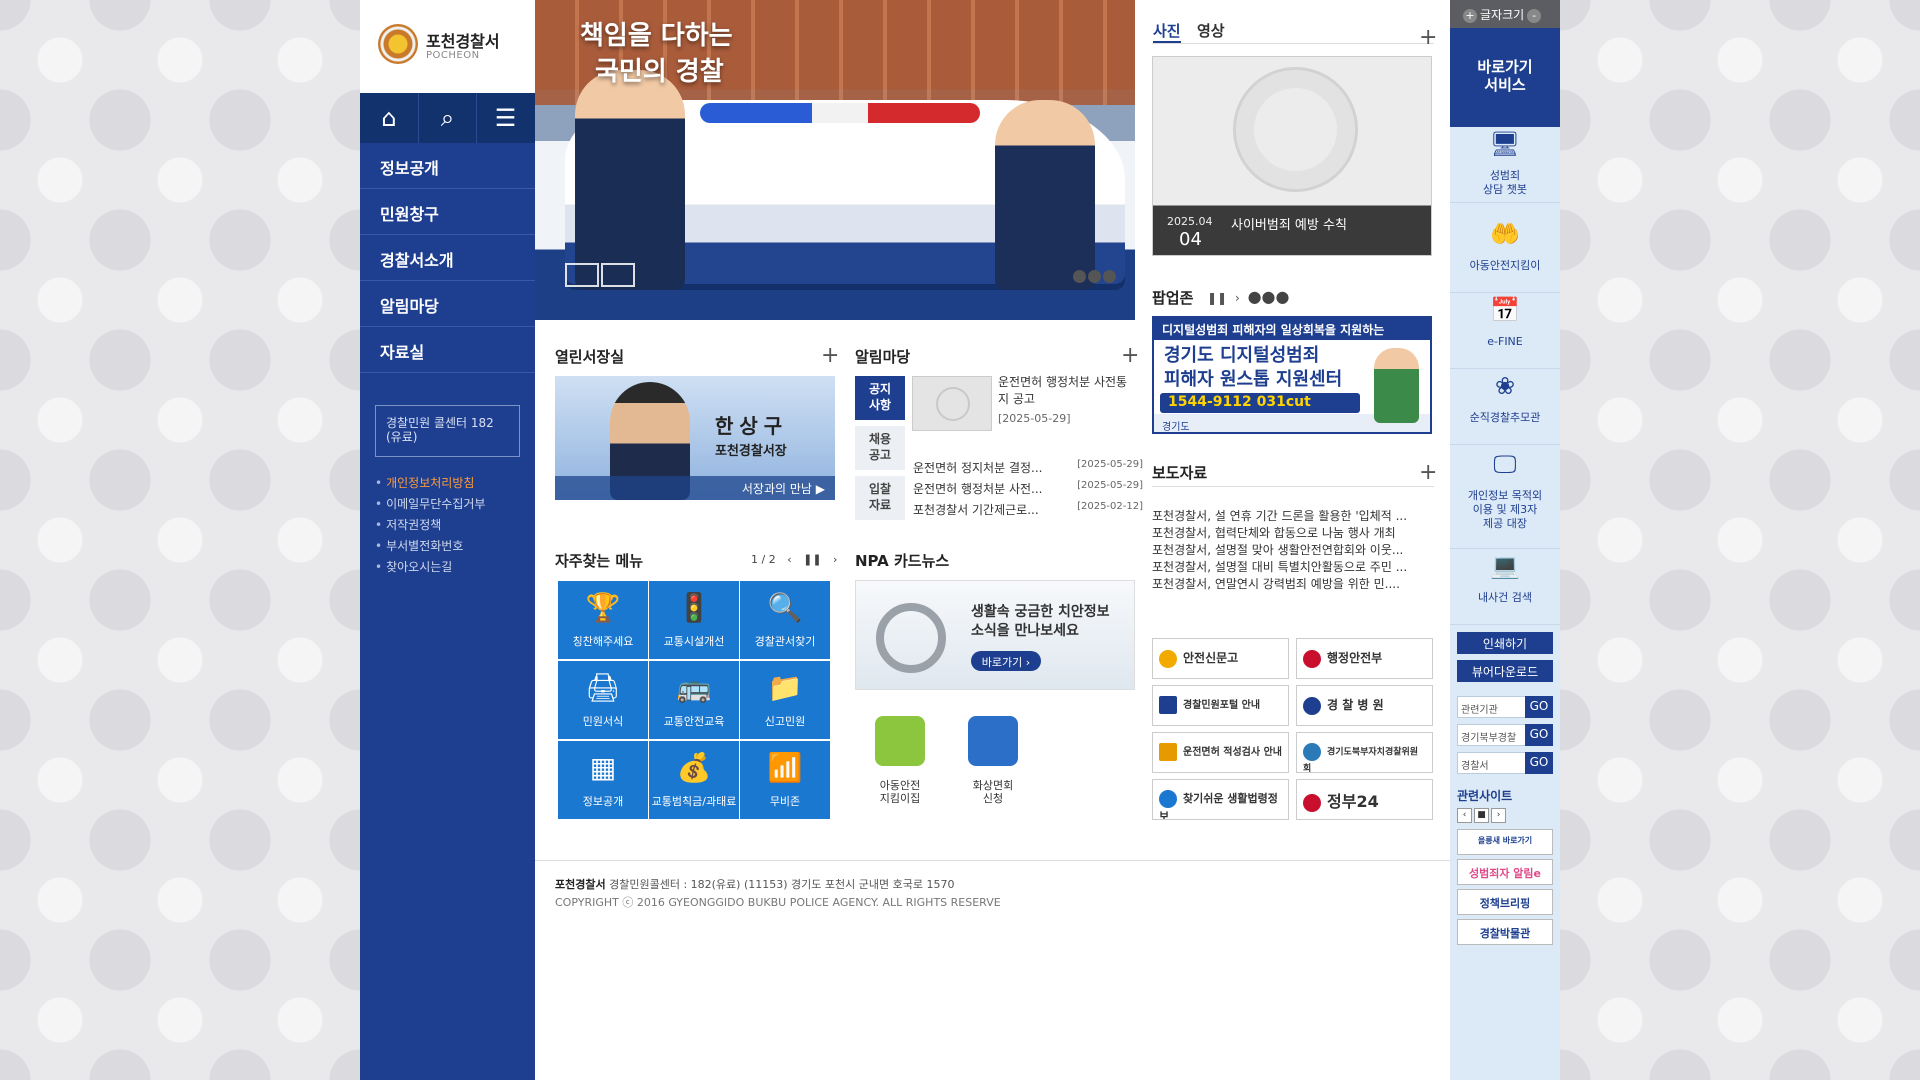  I want to click on shortcut-efine: 📅 e-FINE, so click(1505, 331).